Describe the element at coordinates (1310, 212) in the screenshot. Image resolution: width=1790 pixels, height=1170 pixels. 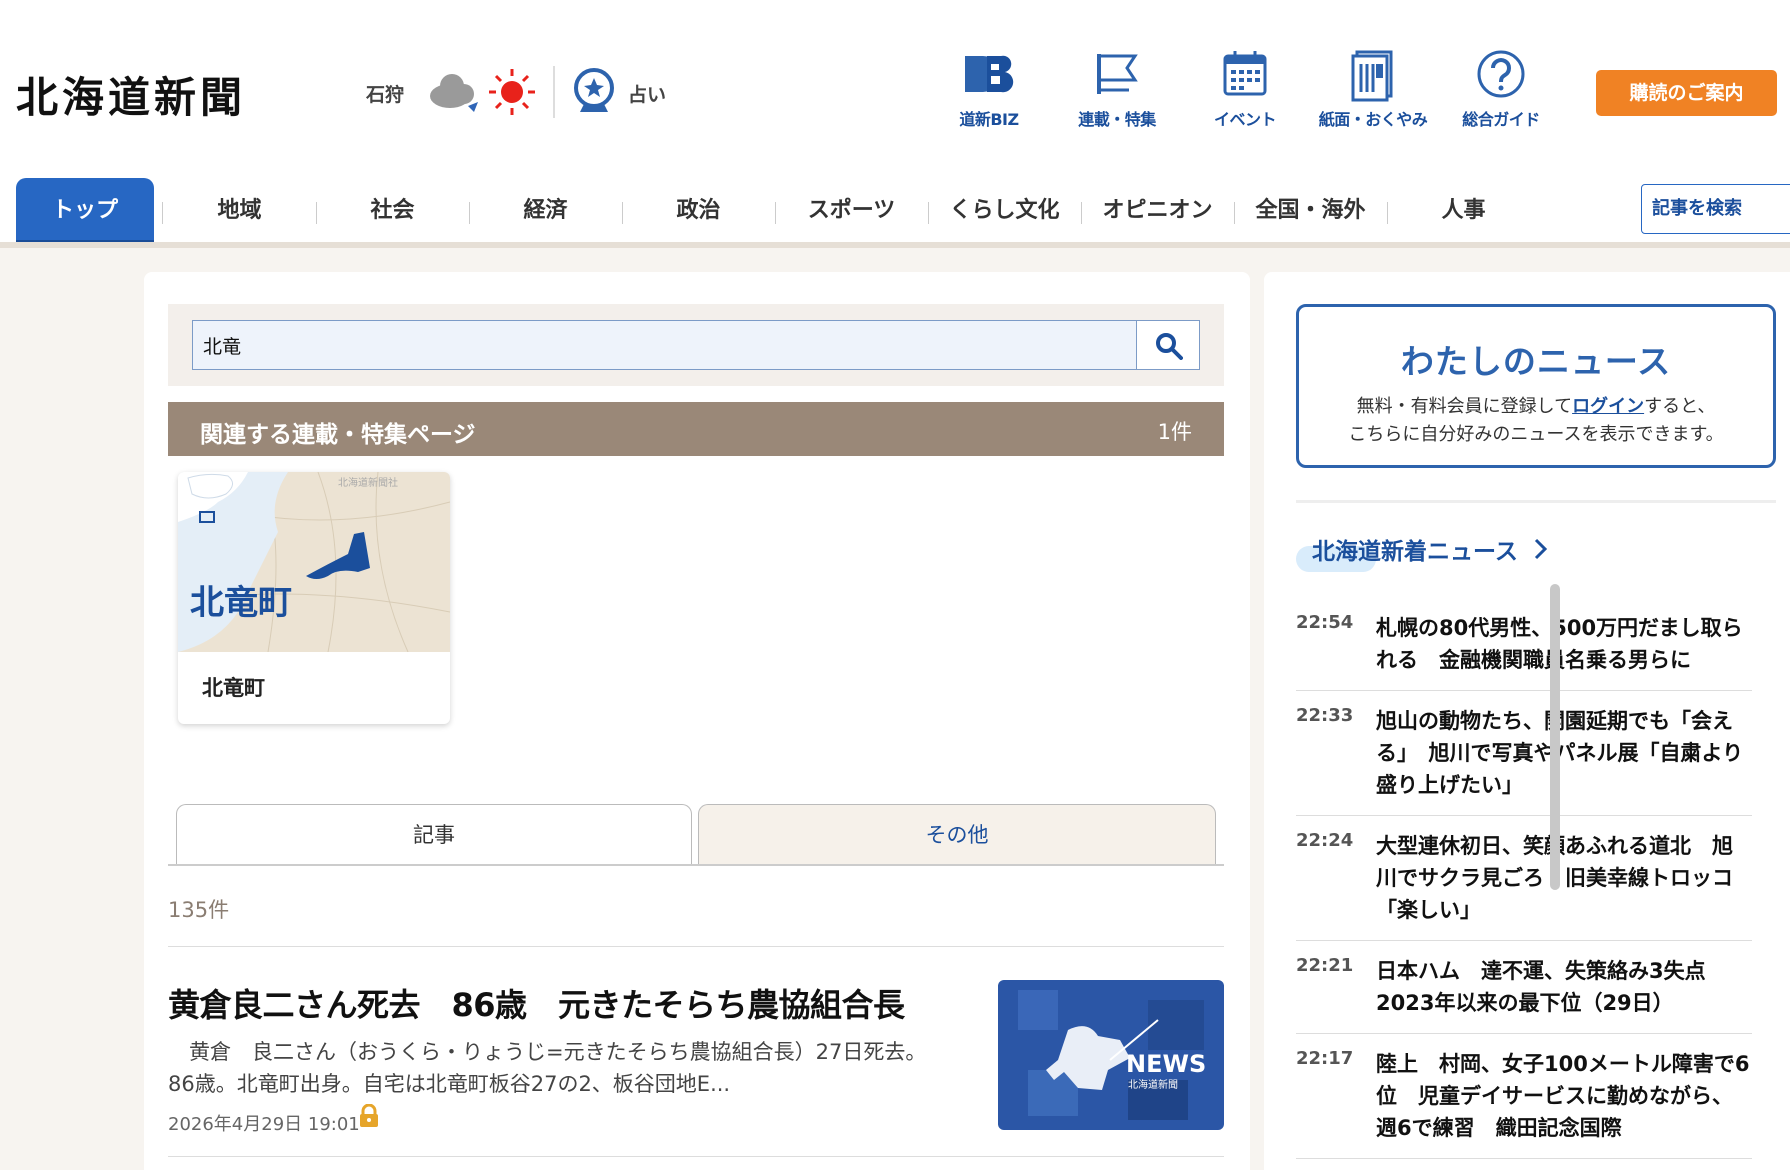
I see `category-tab-national: 全国・海外` at that location.